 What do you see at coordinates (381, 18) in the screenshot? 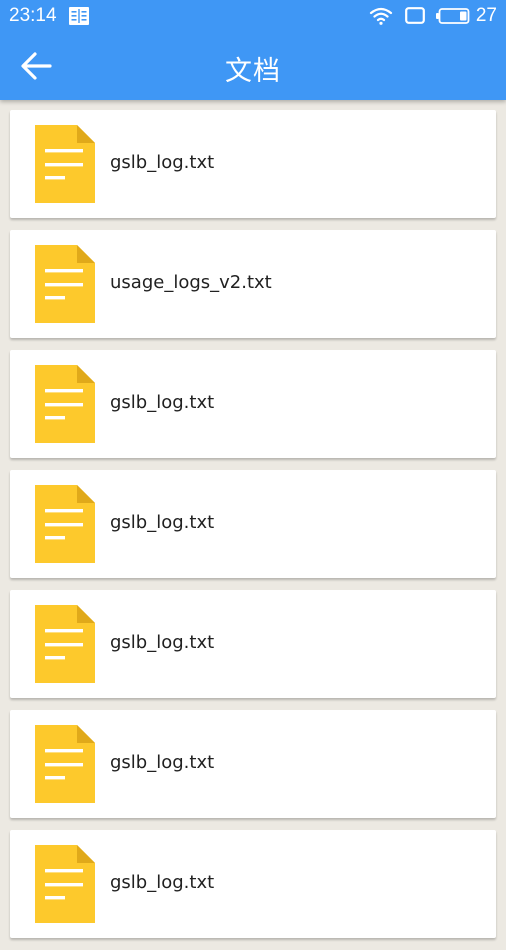
I see `wifi-icon` at bounding box center [381, 18].